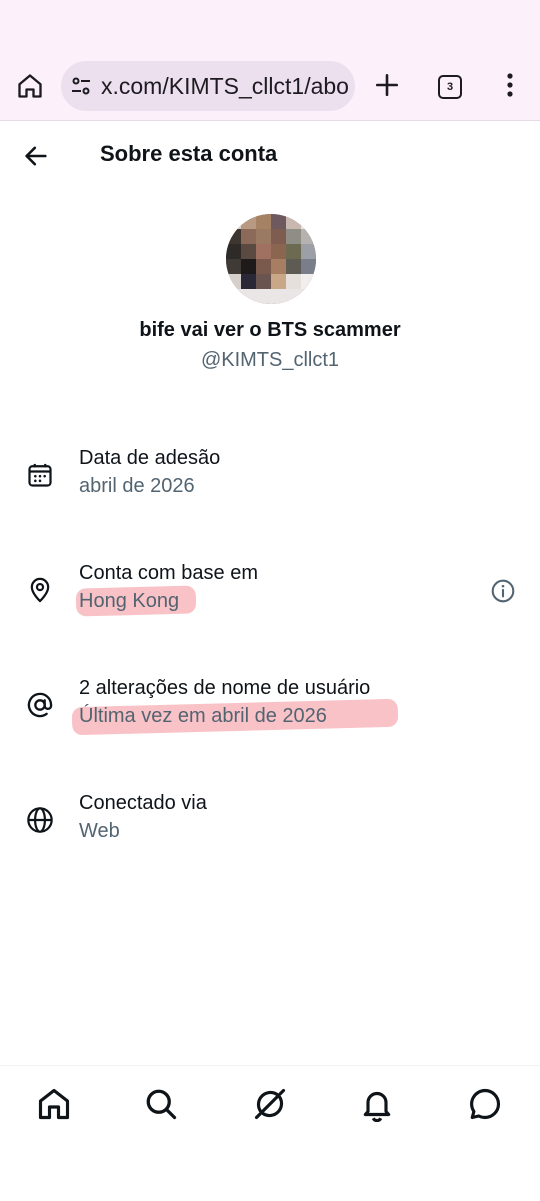  Describe the element at coordinates (40, 475) in the screenshot. I see `calendar-icon` at that location.